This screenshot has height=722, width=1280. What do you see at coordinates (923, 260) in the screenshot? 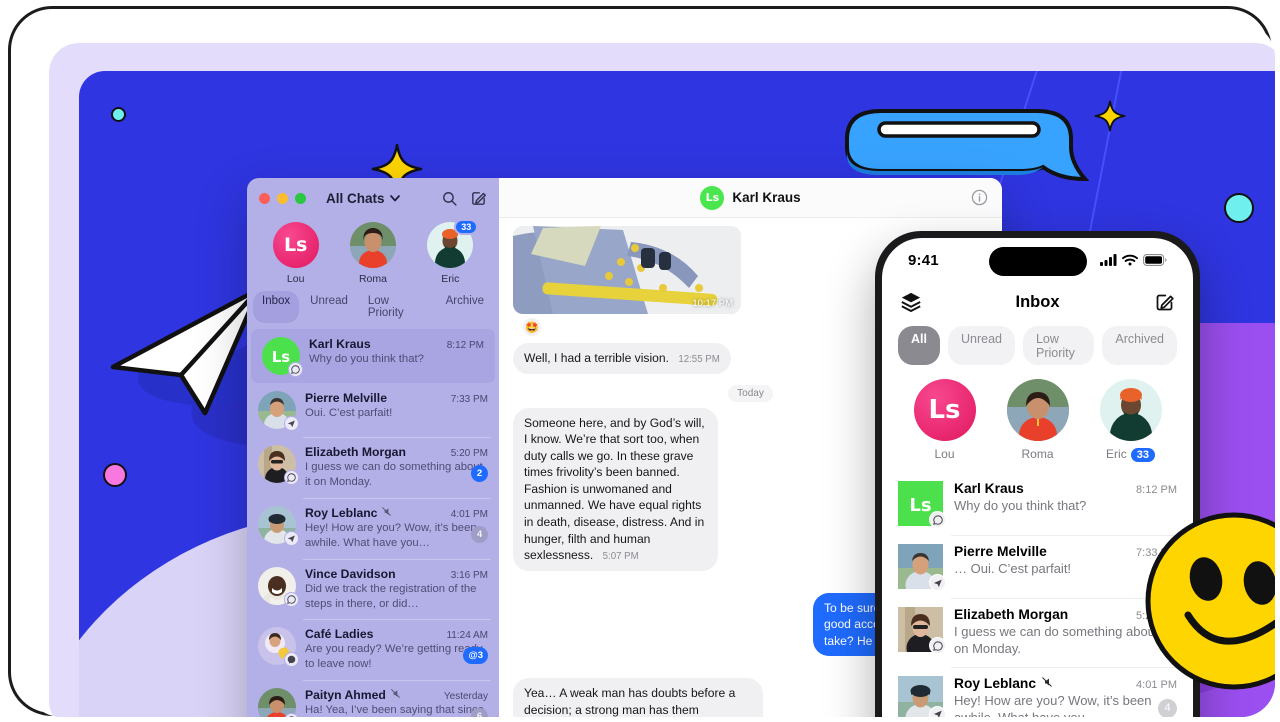
I see `status-time: 9:41` at bounding box center [923, 260].